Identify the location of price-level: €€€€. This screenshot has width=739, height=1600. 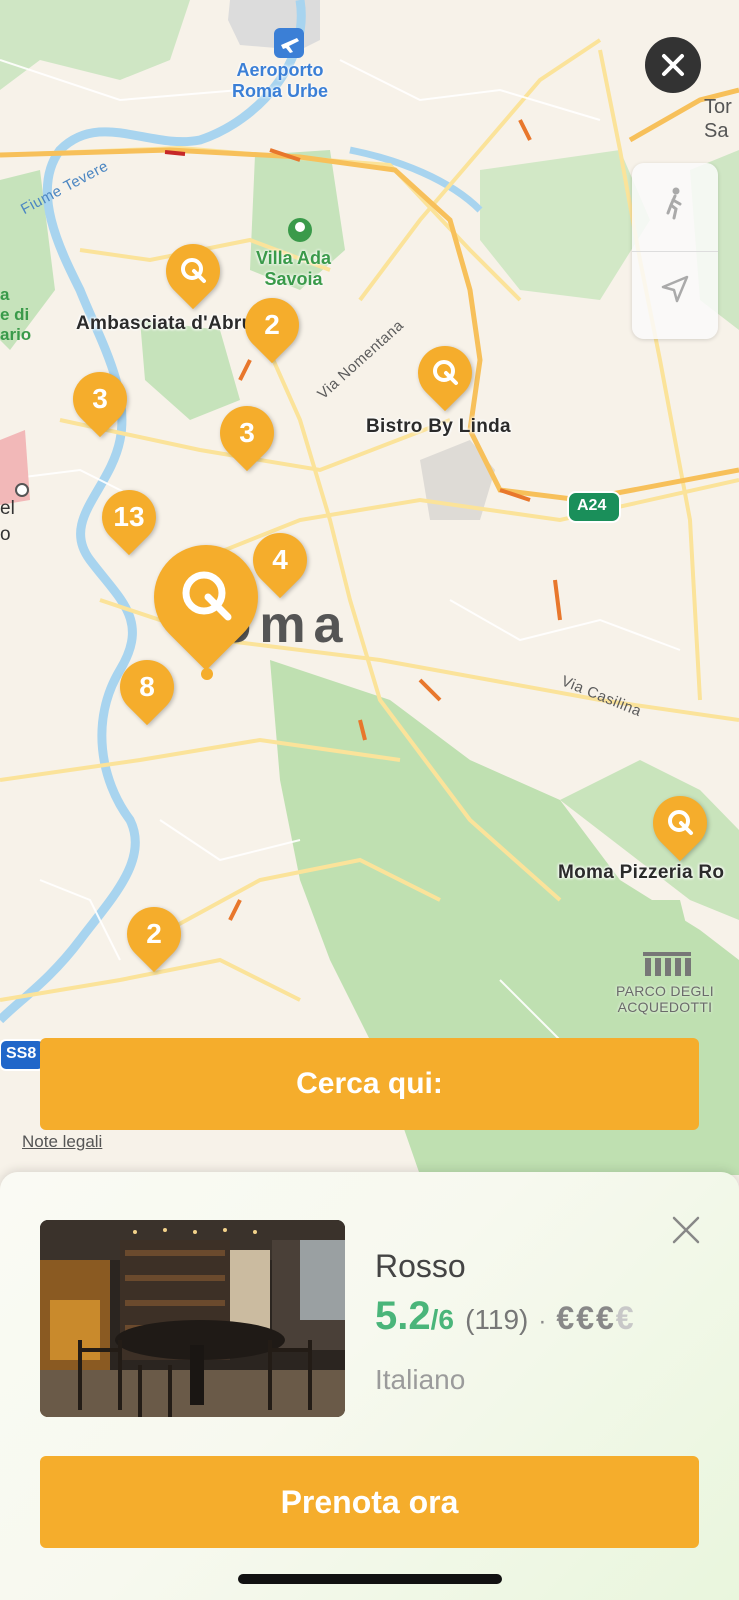
(595, 1318).